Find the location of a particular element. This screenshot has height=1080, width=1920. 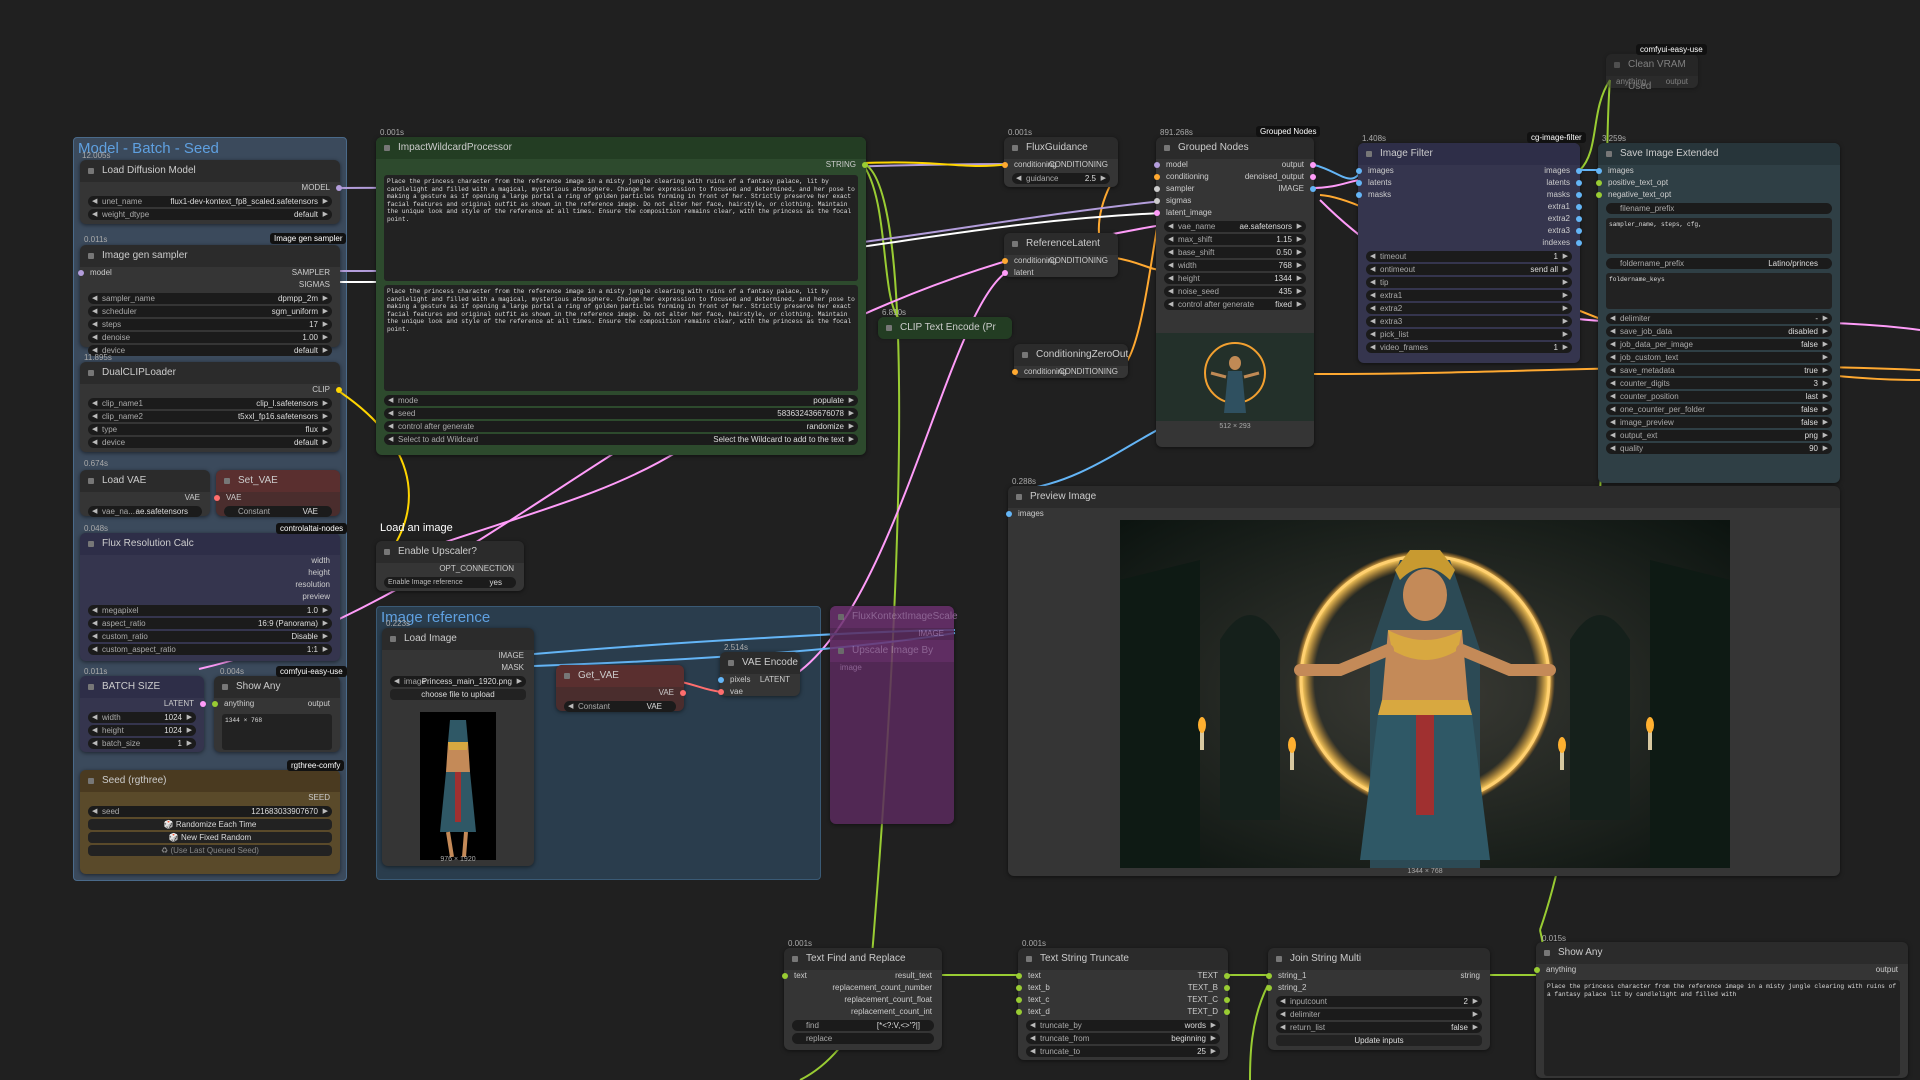

custom-aspect-ratio-widget: ◀ custom_aspect_ratio 1:1 ▶ is located at coordinates (210, 649).